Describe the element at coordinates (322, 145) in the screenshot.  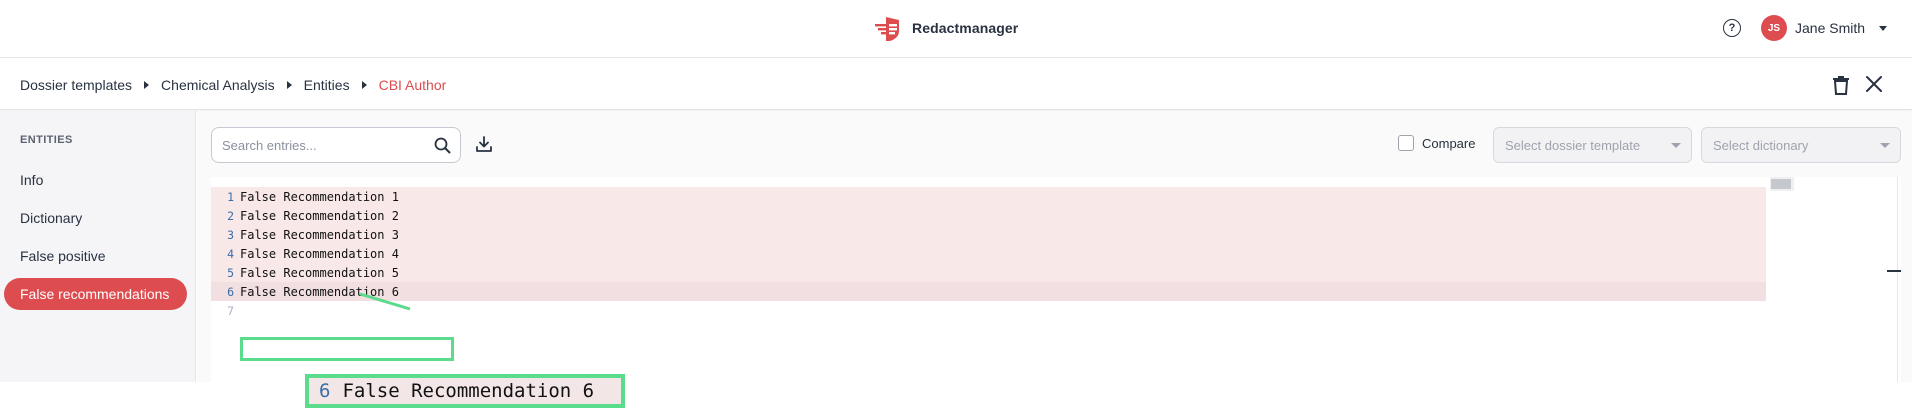
I see `search-input` at that location.